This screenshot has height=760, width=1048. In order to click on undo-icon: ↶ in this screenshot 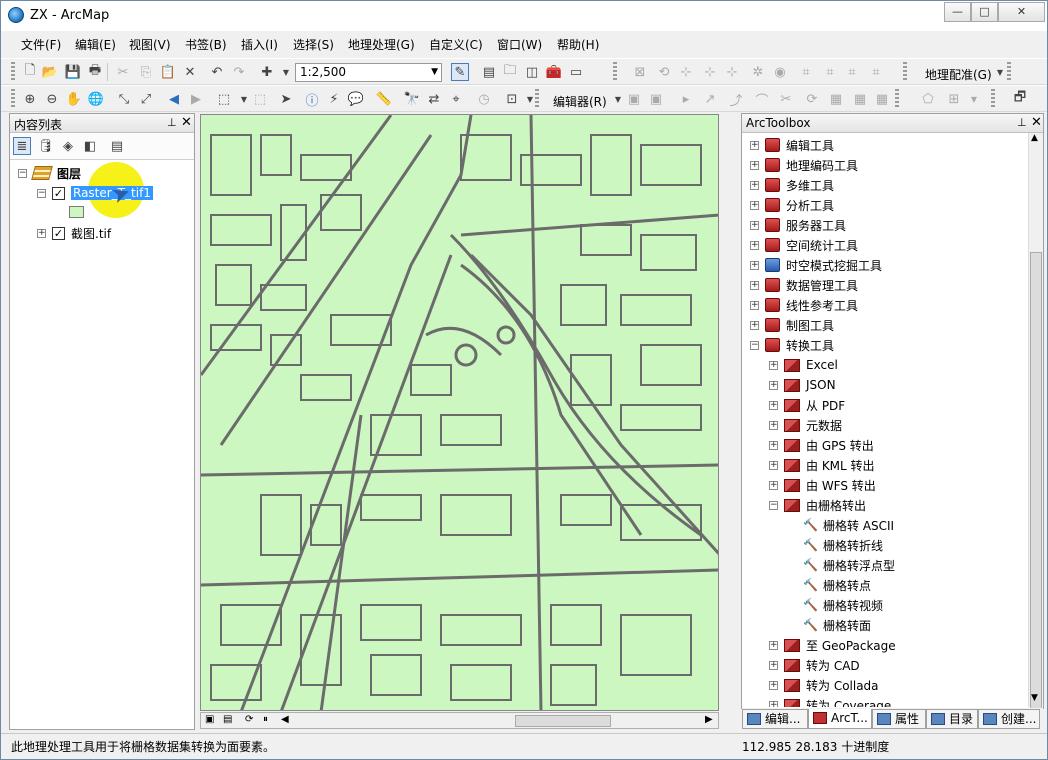, I will do `click(217, 72)`.